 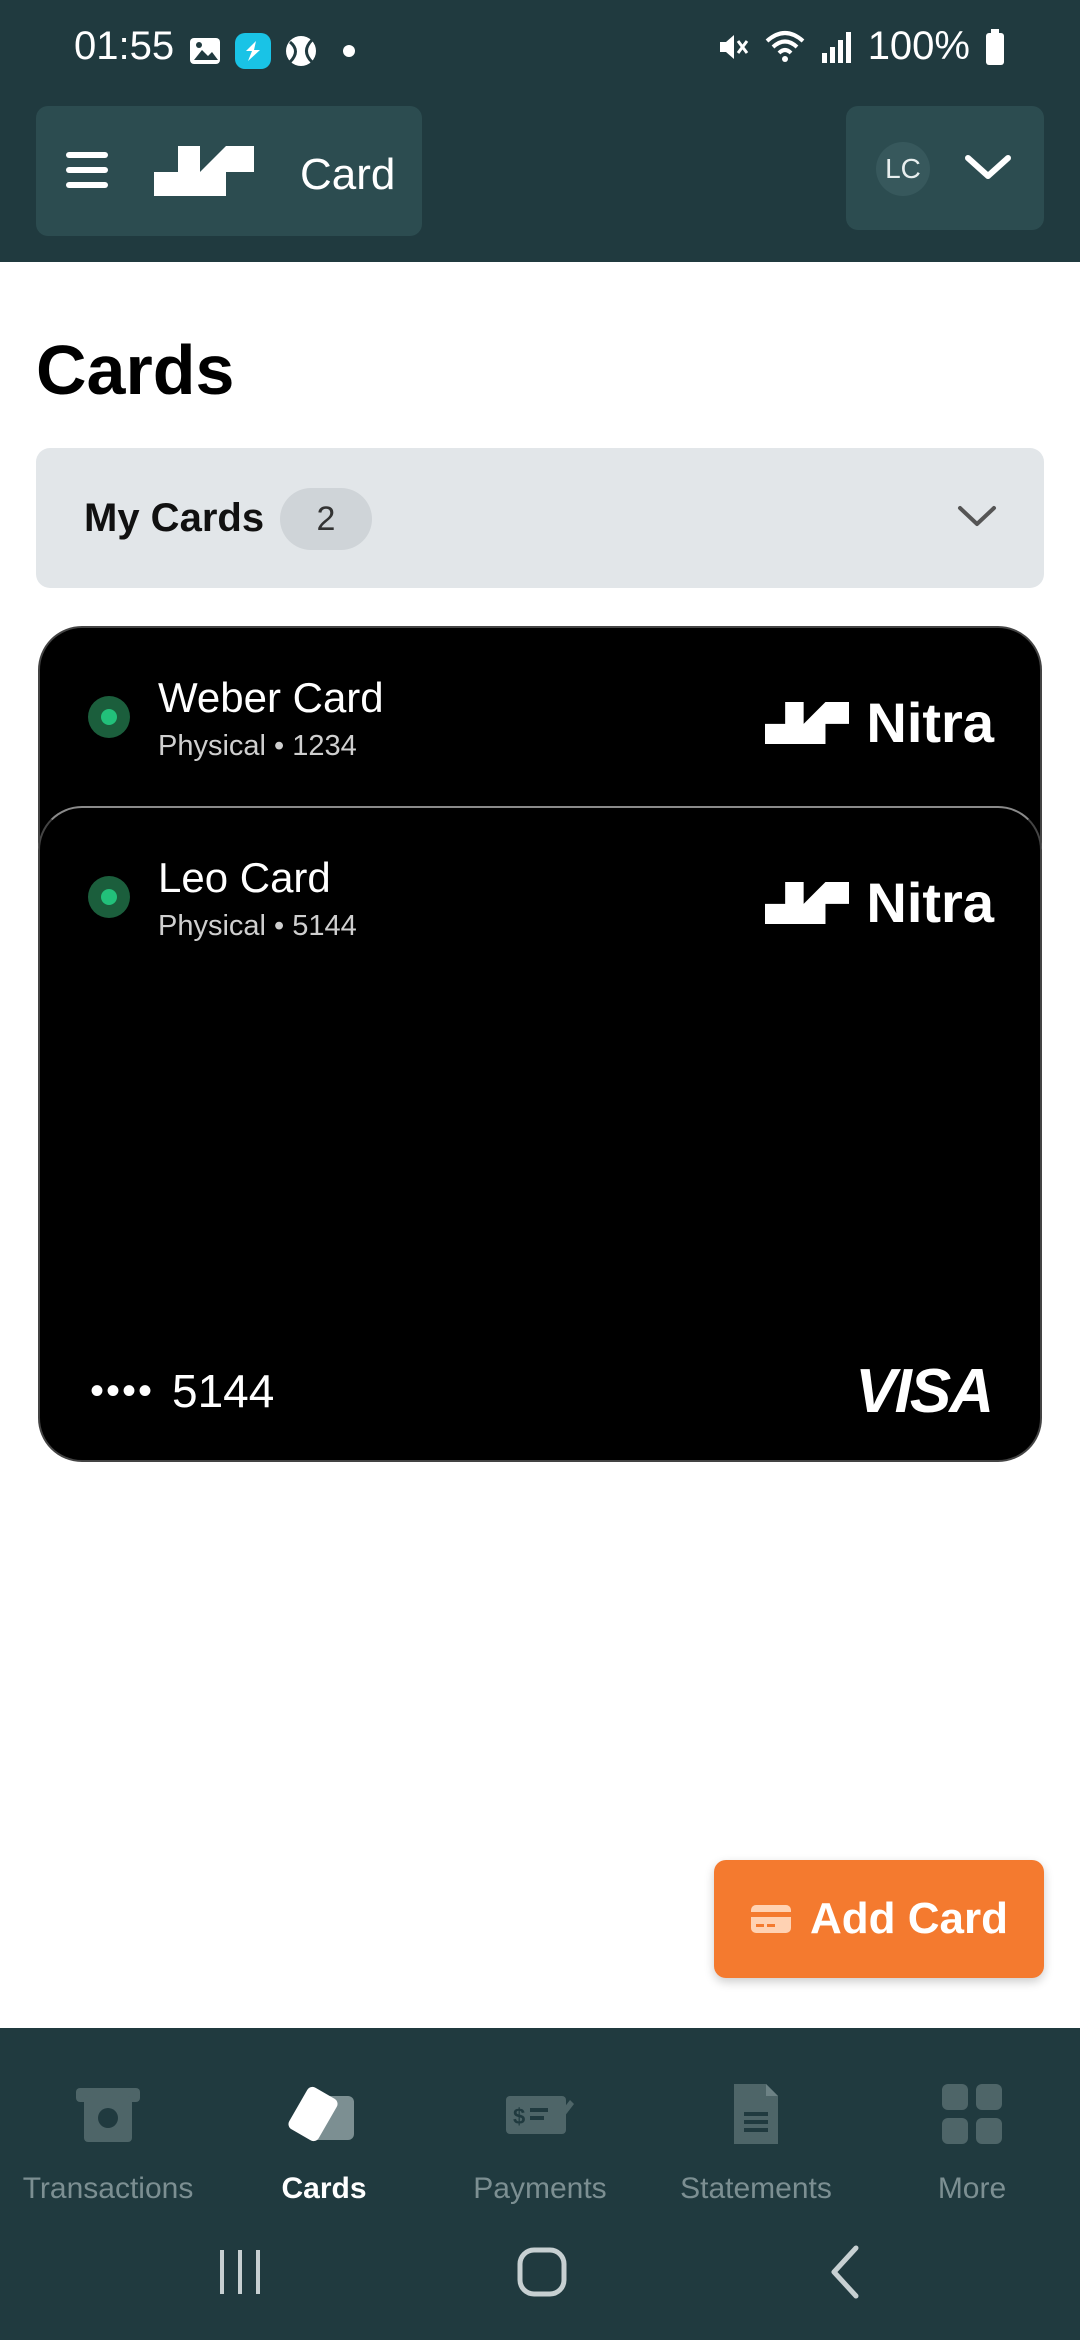 What do you see at coordinates (253, 51) in the screenshot?
I see `shazam-icon` at bounding box center [253, 51].